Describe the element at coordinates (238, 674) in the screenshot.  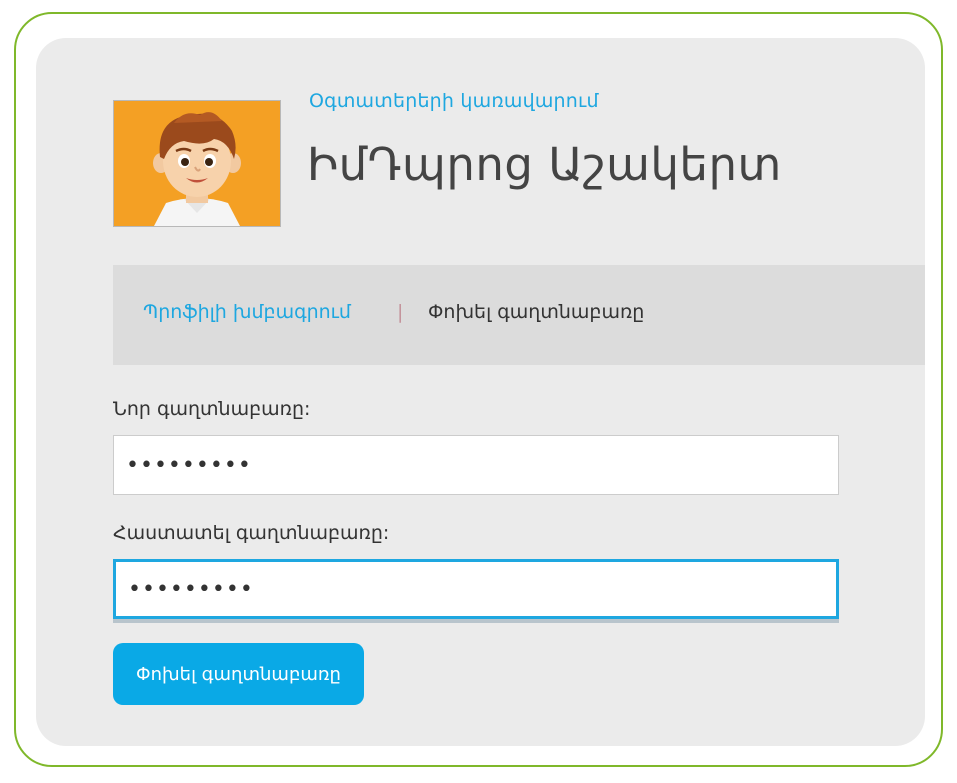
I see `change-password-button: Փոխել գաղտնաբառը` at that location.